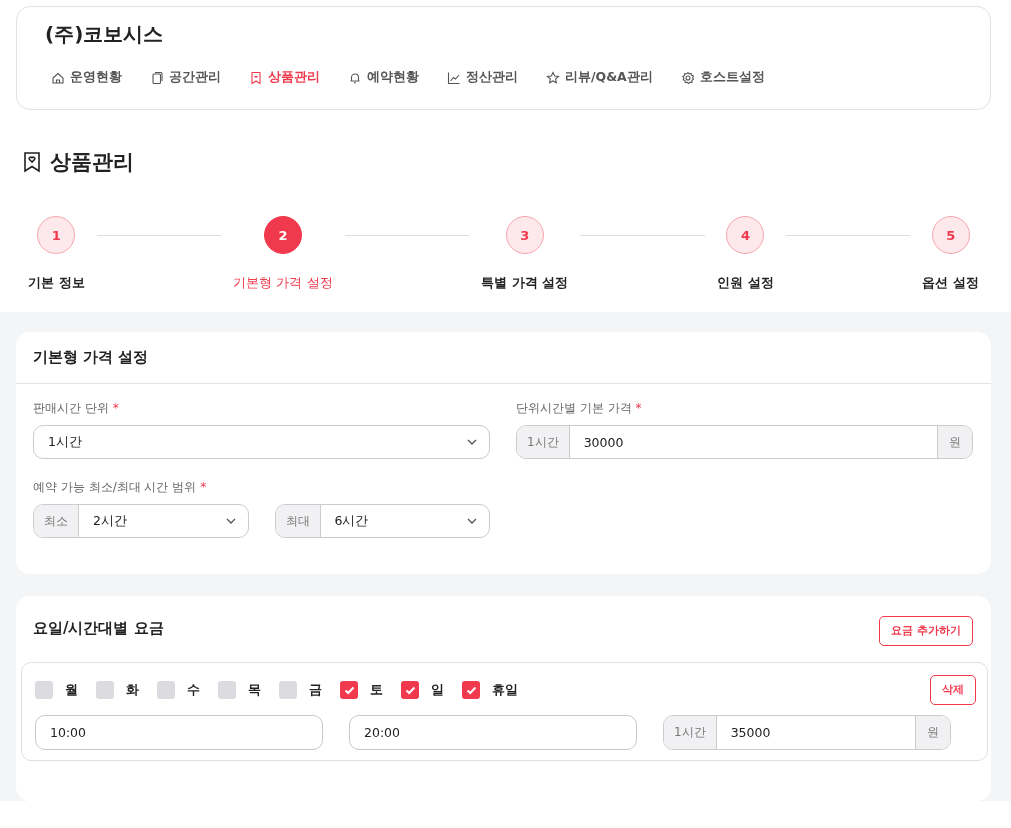 The width and height of the screenshot is (1011, 828). Describe the element at coordinates (193, 690) in the screenshot. I see `day-label: 수` at that location.